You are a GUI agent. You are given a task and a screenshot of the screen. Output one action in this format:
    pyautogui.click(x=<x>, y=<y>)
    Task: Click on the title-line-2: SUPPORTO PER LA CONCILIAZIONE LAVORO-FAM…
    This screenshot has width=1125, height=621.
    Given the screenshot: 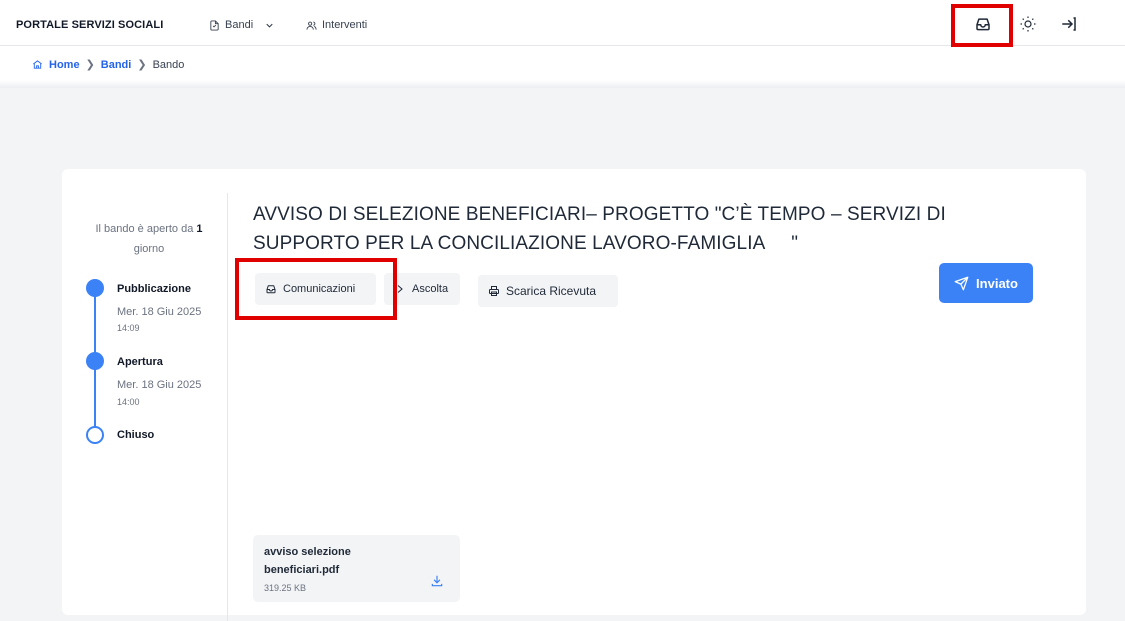 What is the action you would take?
    pyautogui.click(x=526, y=243)
    